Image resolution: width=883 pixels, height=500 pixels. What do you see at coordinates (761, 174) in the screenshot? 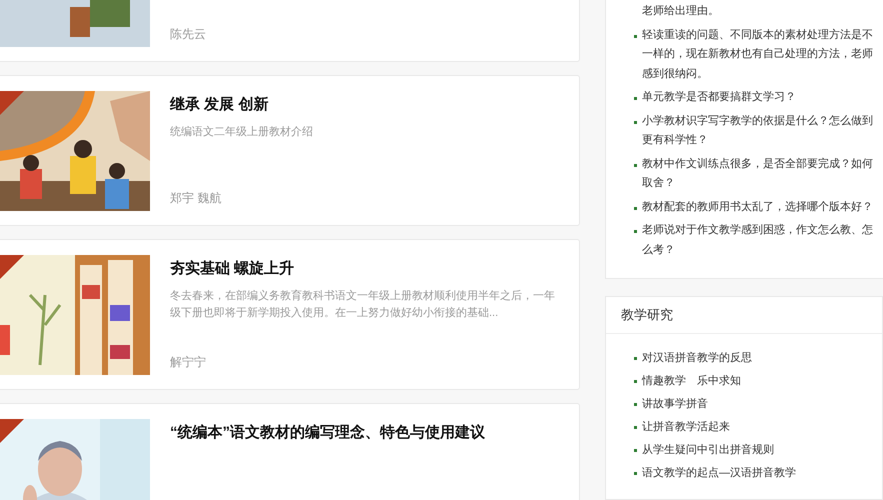
I see `question-link: 教材中作文训练点很多，是否全部要完成？如何取舍？` at bounding box center [761, 174].